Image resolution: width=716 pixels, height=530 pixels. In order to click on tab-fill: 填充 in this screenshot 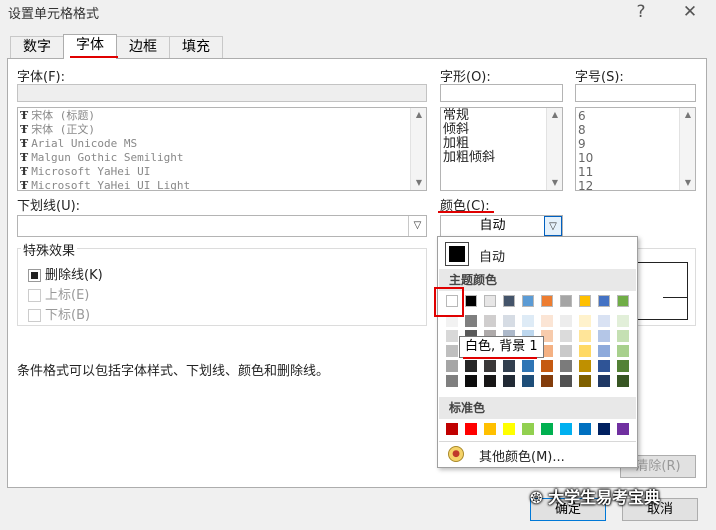, I will do `click(196, 47)`.